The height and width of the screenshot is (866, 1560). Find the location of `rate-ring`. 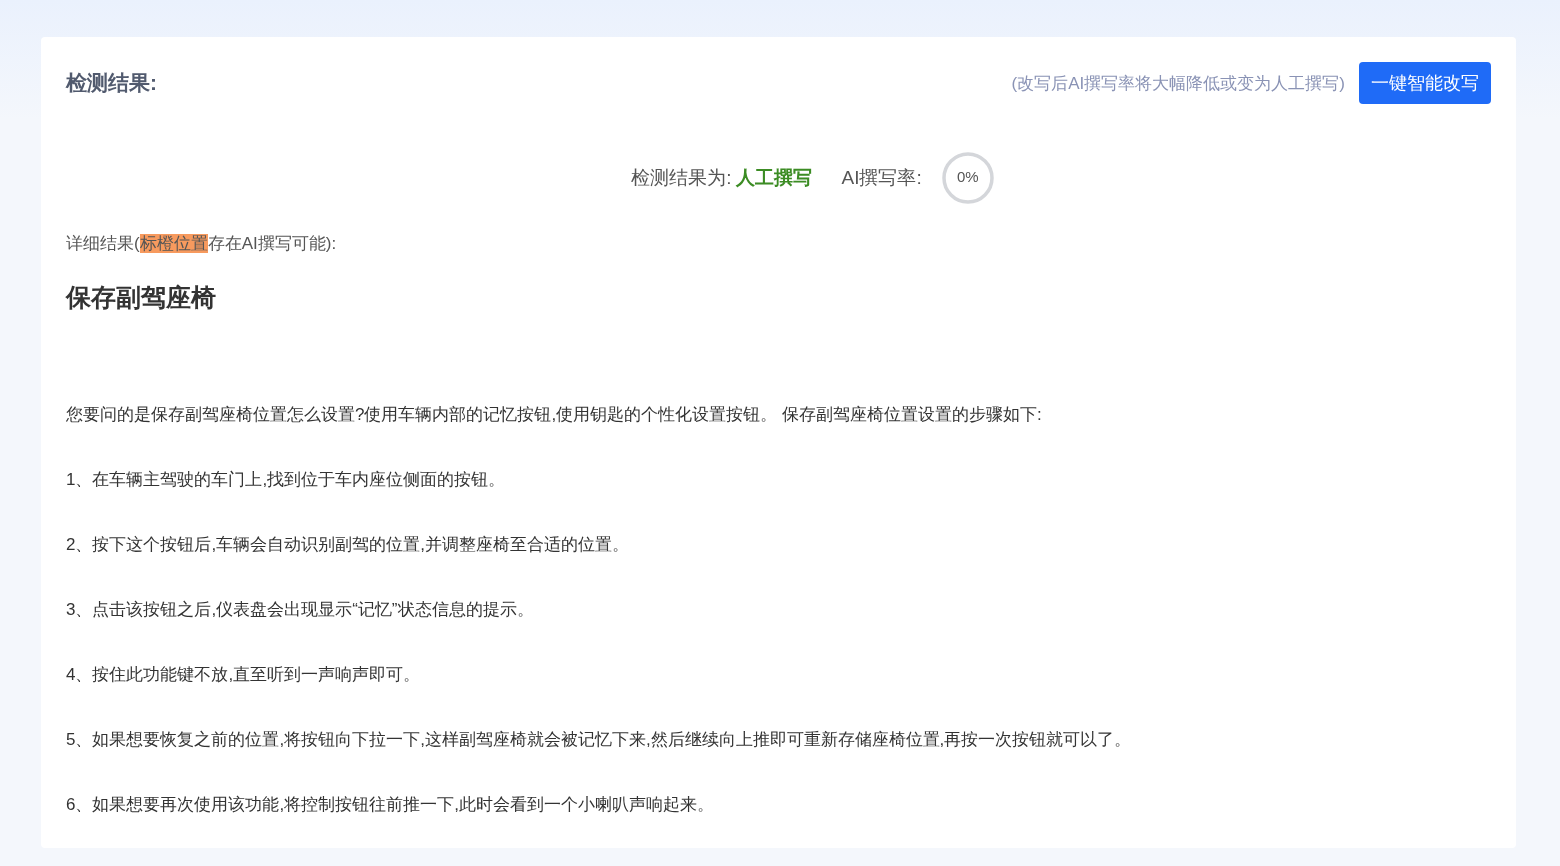

rate-ring is located at coordinates (967, 178).